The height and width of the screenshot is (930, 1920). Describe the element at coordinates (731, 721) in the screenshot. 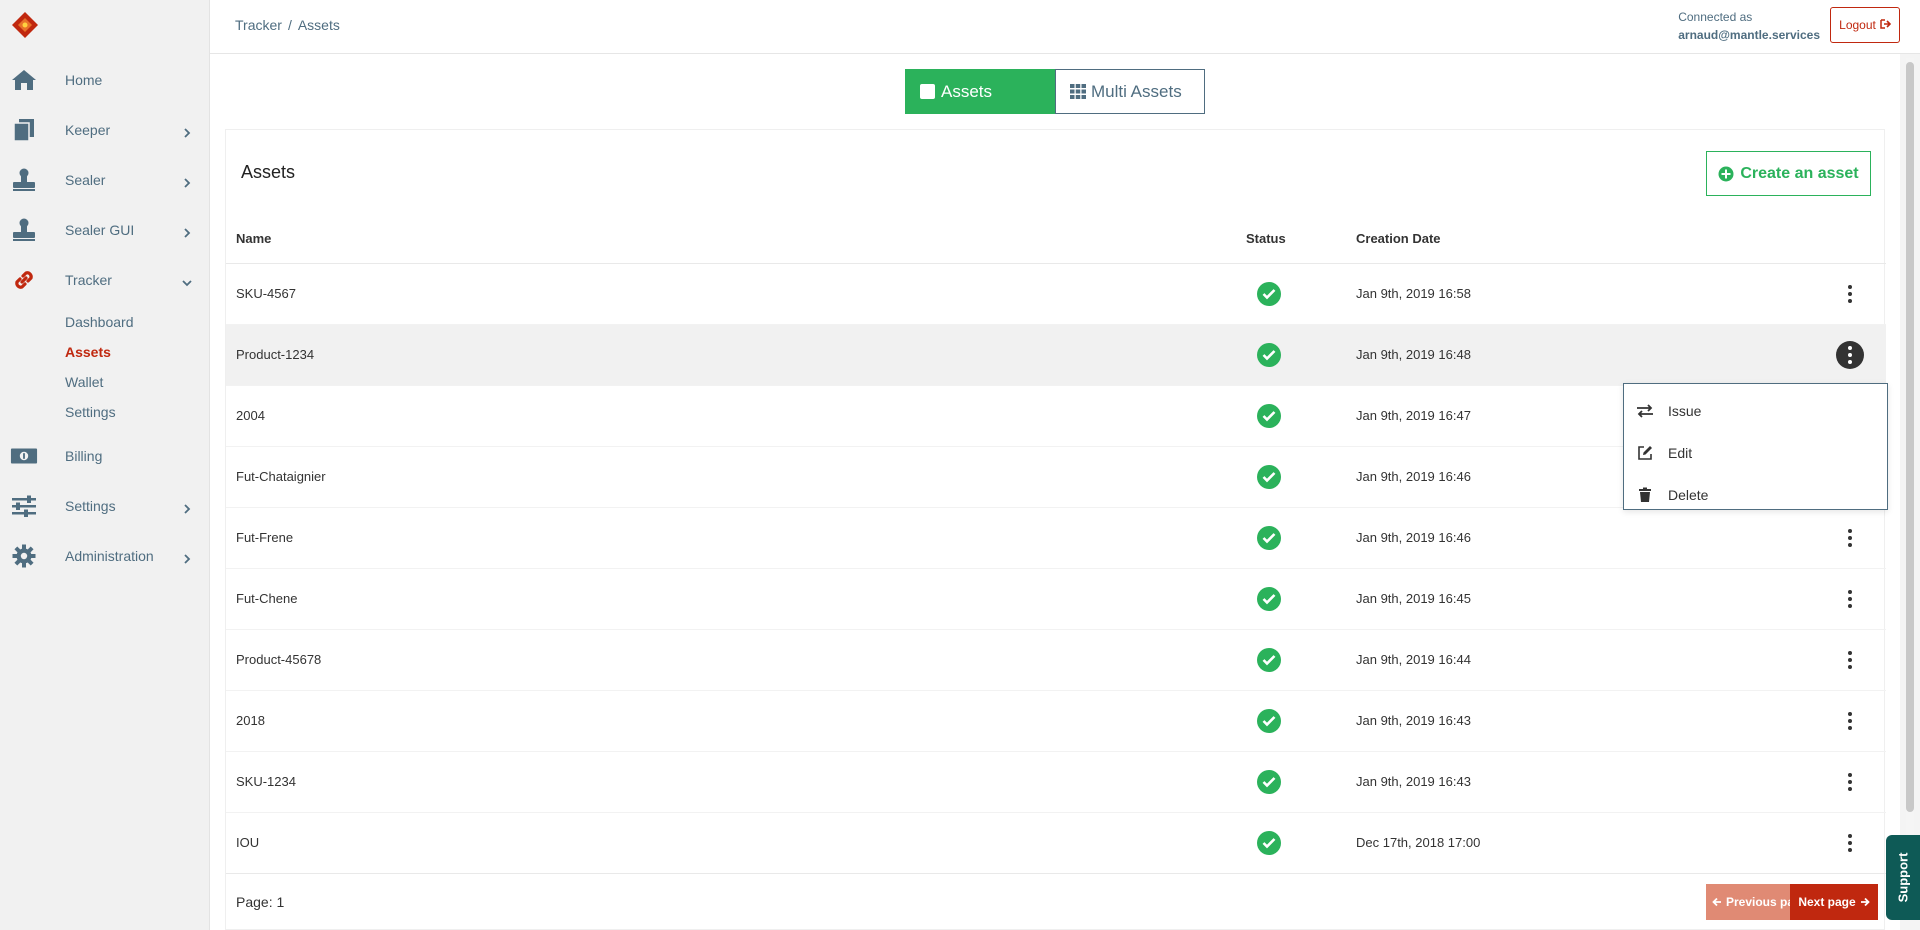

I see `asset-name: 2018` at that location.